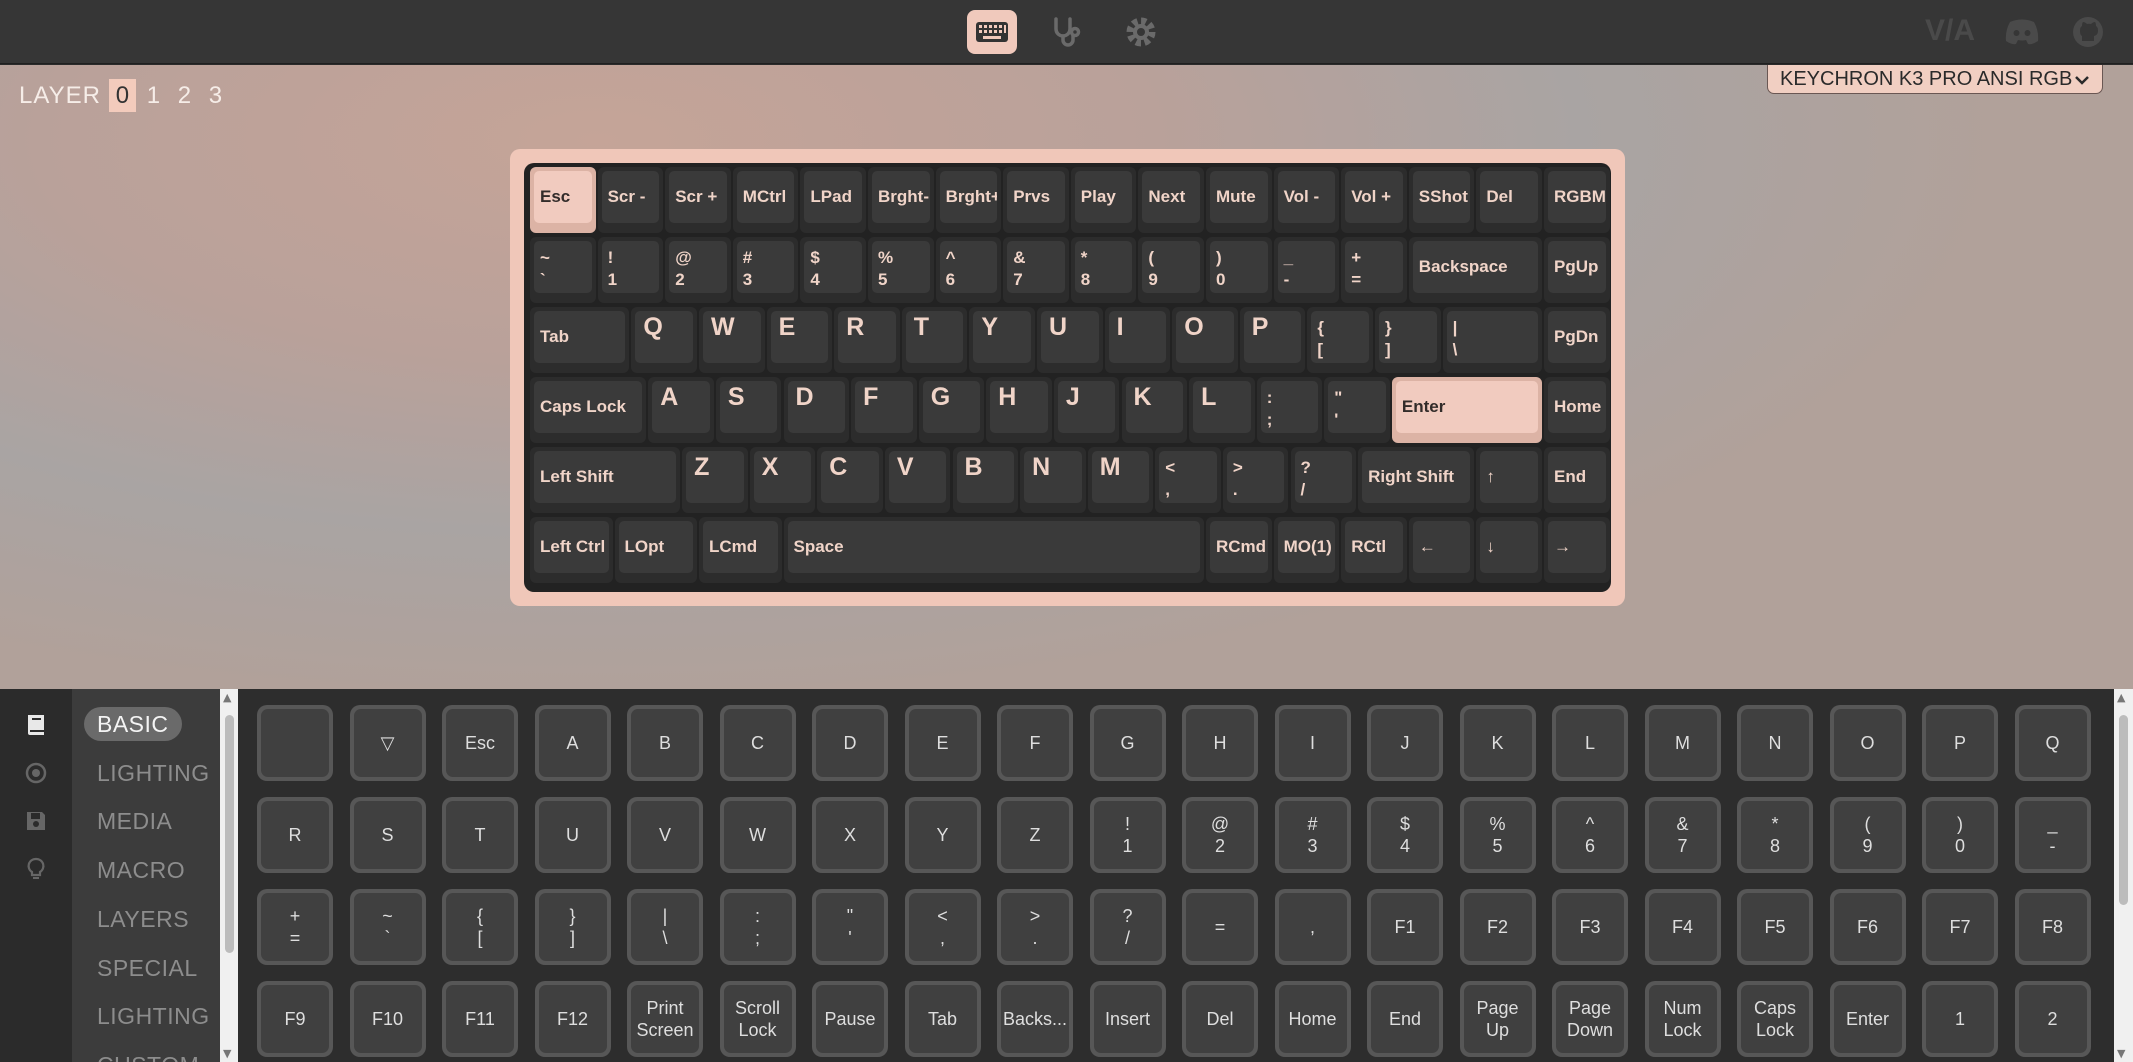 This screenshot has width=2133, height=1062. What do you see at coordinates (1120, 480) in the screenshot?
I see `key-m: M` at bounding box center [1120, 480].